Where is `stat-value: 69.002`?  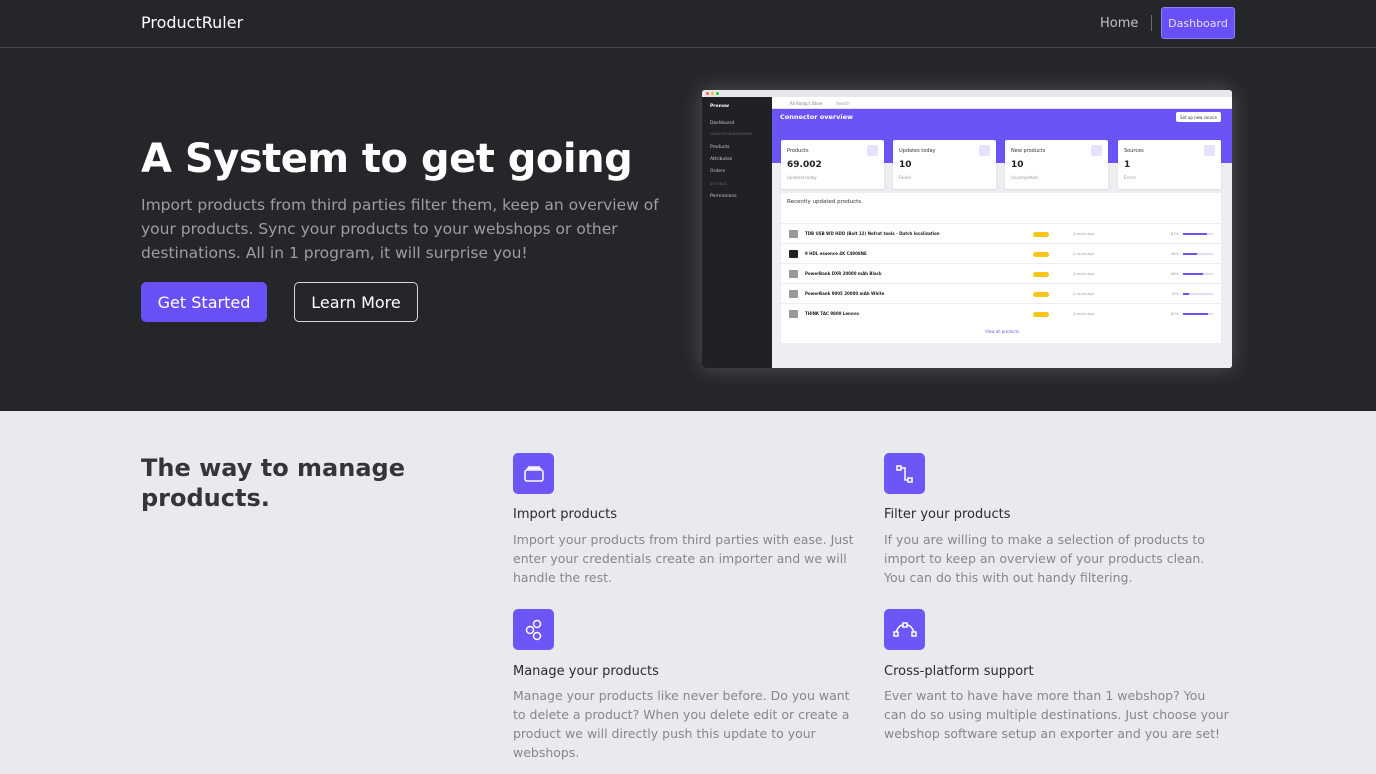 stat-value: 69.002 is located at coordinates (804, 165).